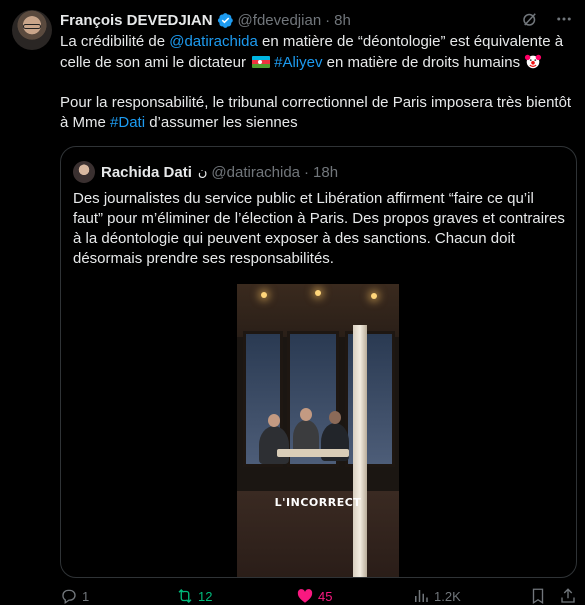  Describe the element at coordinates (86, 596) in the screenshot. I see `reply-count: 1` at that location.